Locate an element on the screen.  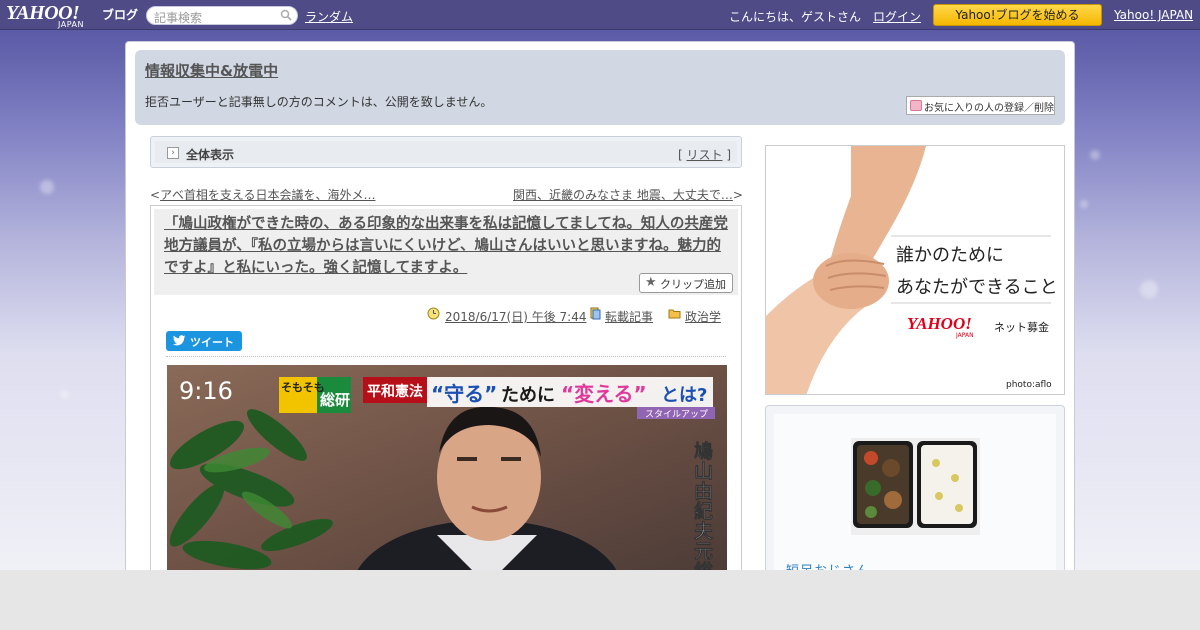
profile-box: 短足おじさん is located at coordinates (915, 497).